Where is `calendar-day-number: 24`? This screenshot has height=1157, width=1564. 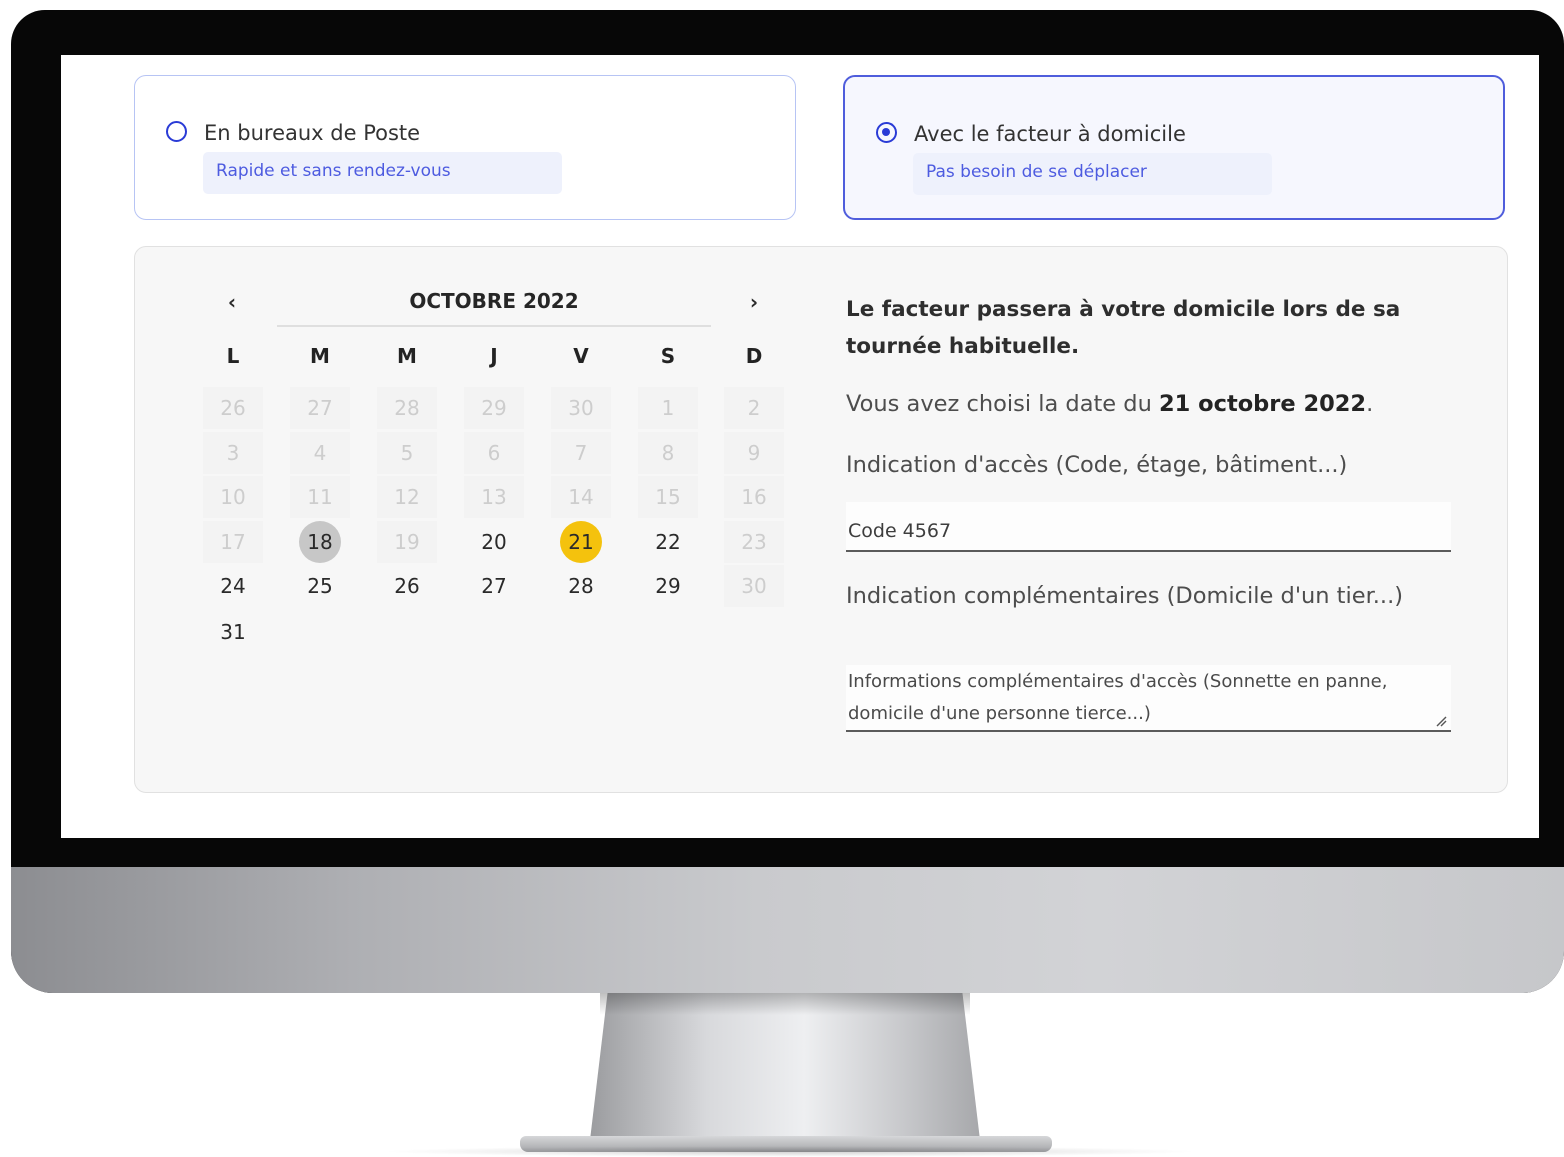
calendar-day-number: 24 is located at coordinates (233, 586).